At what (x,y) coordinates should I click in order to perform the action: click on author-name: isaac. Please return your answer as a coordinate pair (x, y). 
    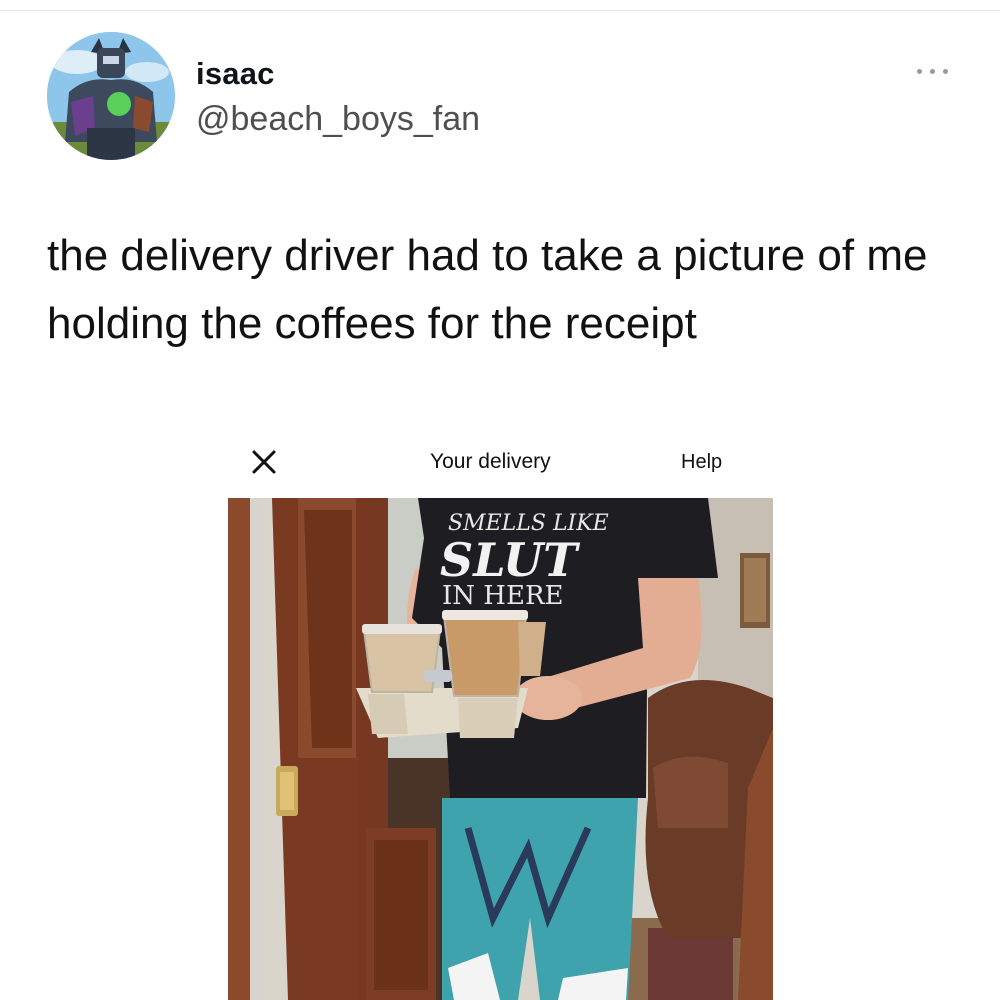
    Looking at the image, I should click on (235, 74).